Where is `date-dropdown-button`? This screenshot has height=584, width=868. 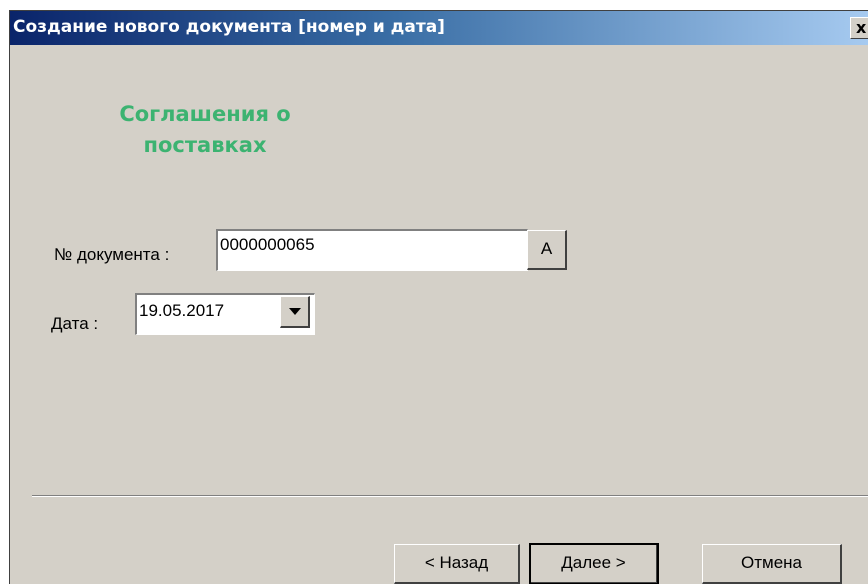
date-dropdown-button is located at coordinates (295, 312).